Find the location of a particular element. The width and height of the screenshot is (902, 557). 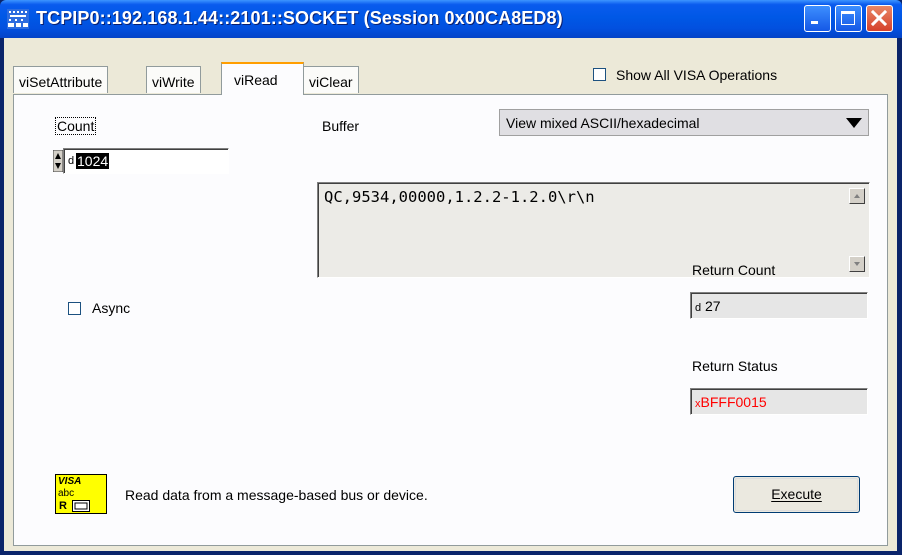

return-count-field: d 27 is located at coordinates (779, 305).